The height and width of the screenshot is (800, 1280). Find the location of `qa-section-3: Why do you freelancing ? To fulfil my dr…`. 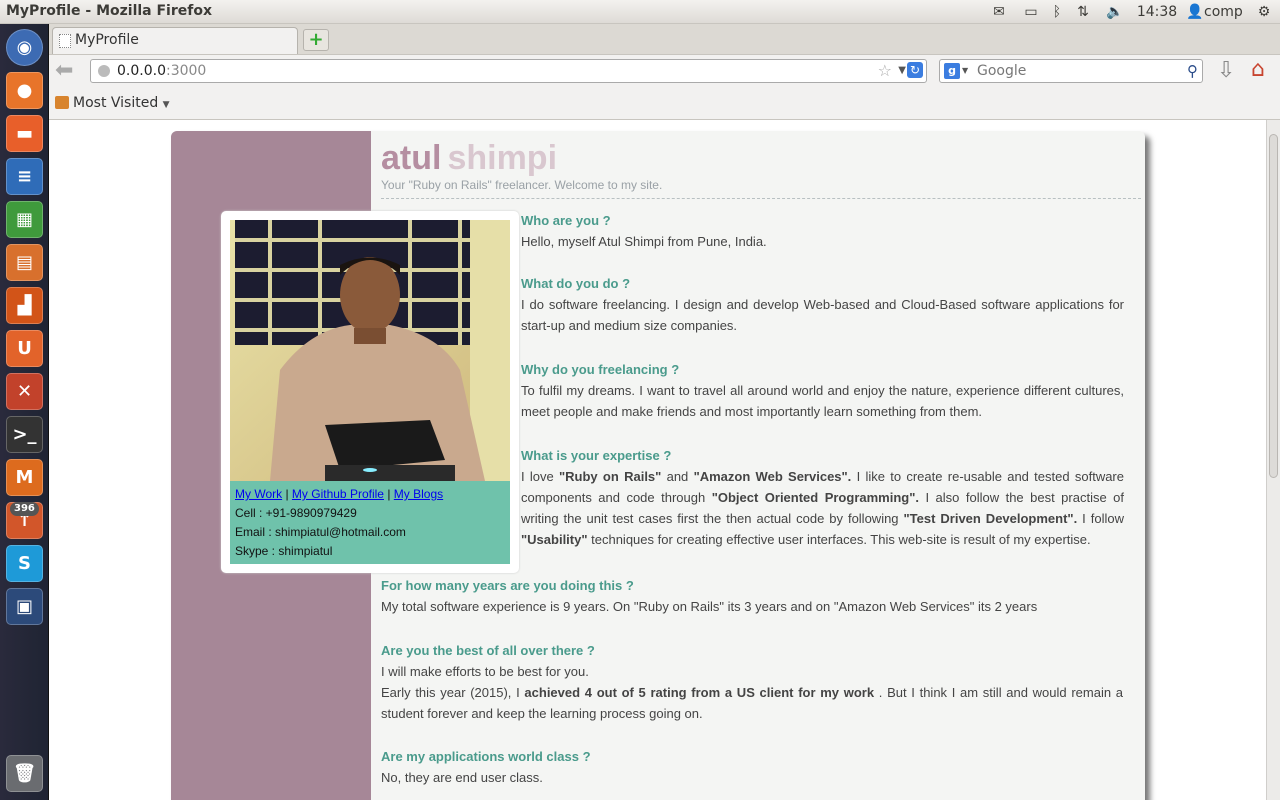

qa-section-3: Why do you freelancing ? To fulfil my dr… is located at coordinates (822, 390).